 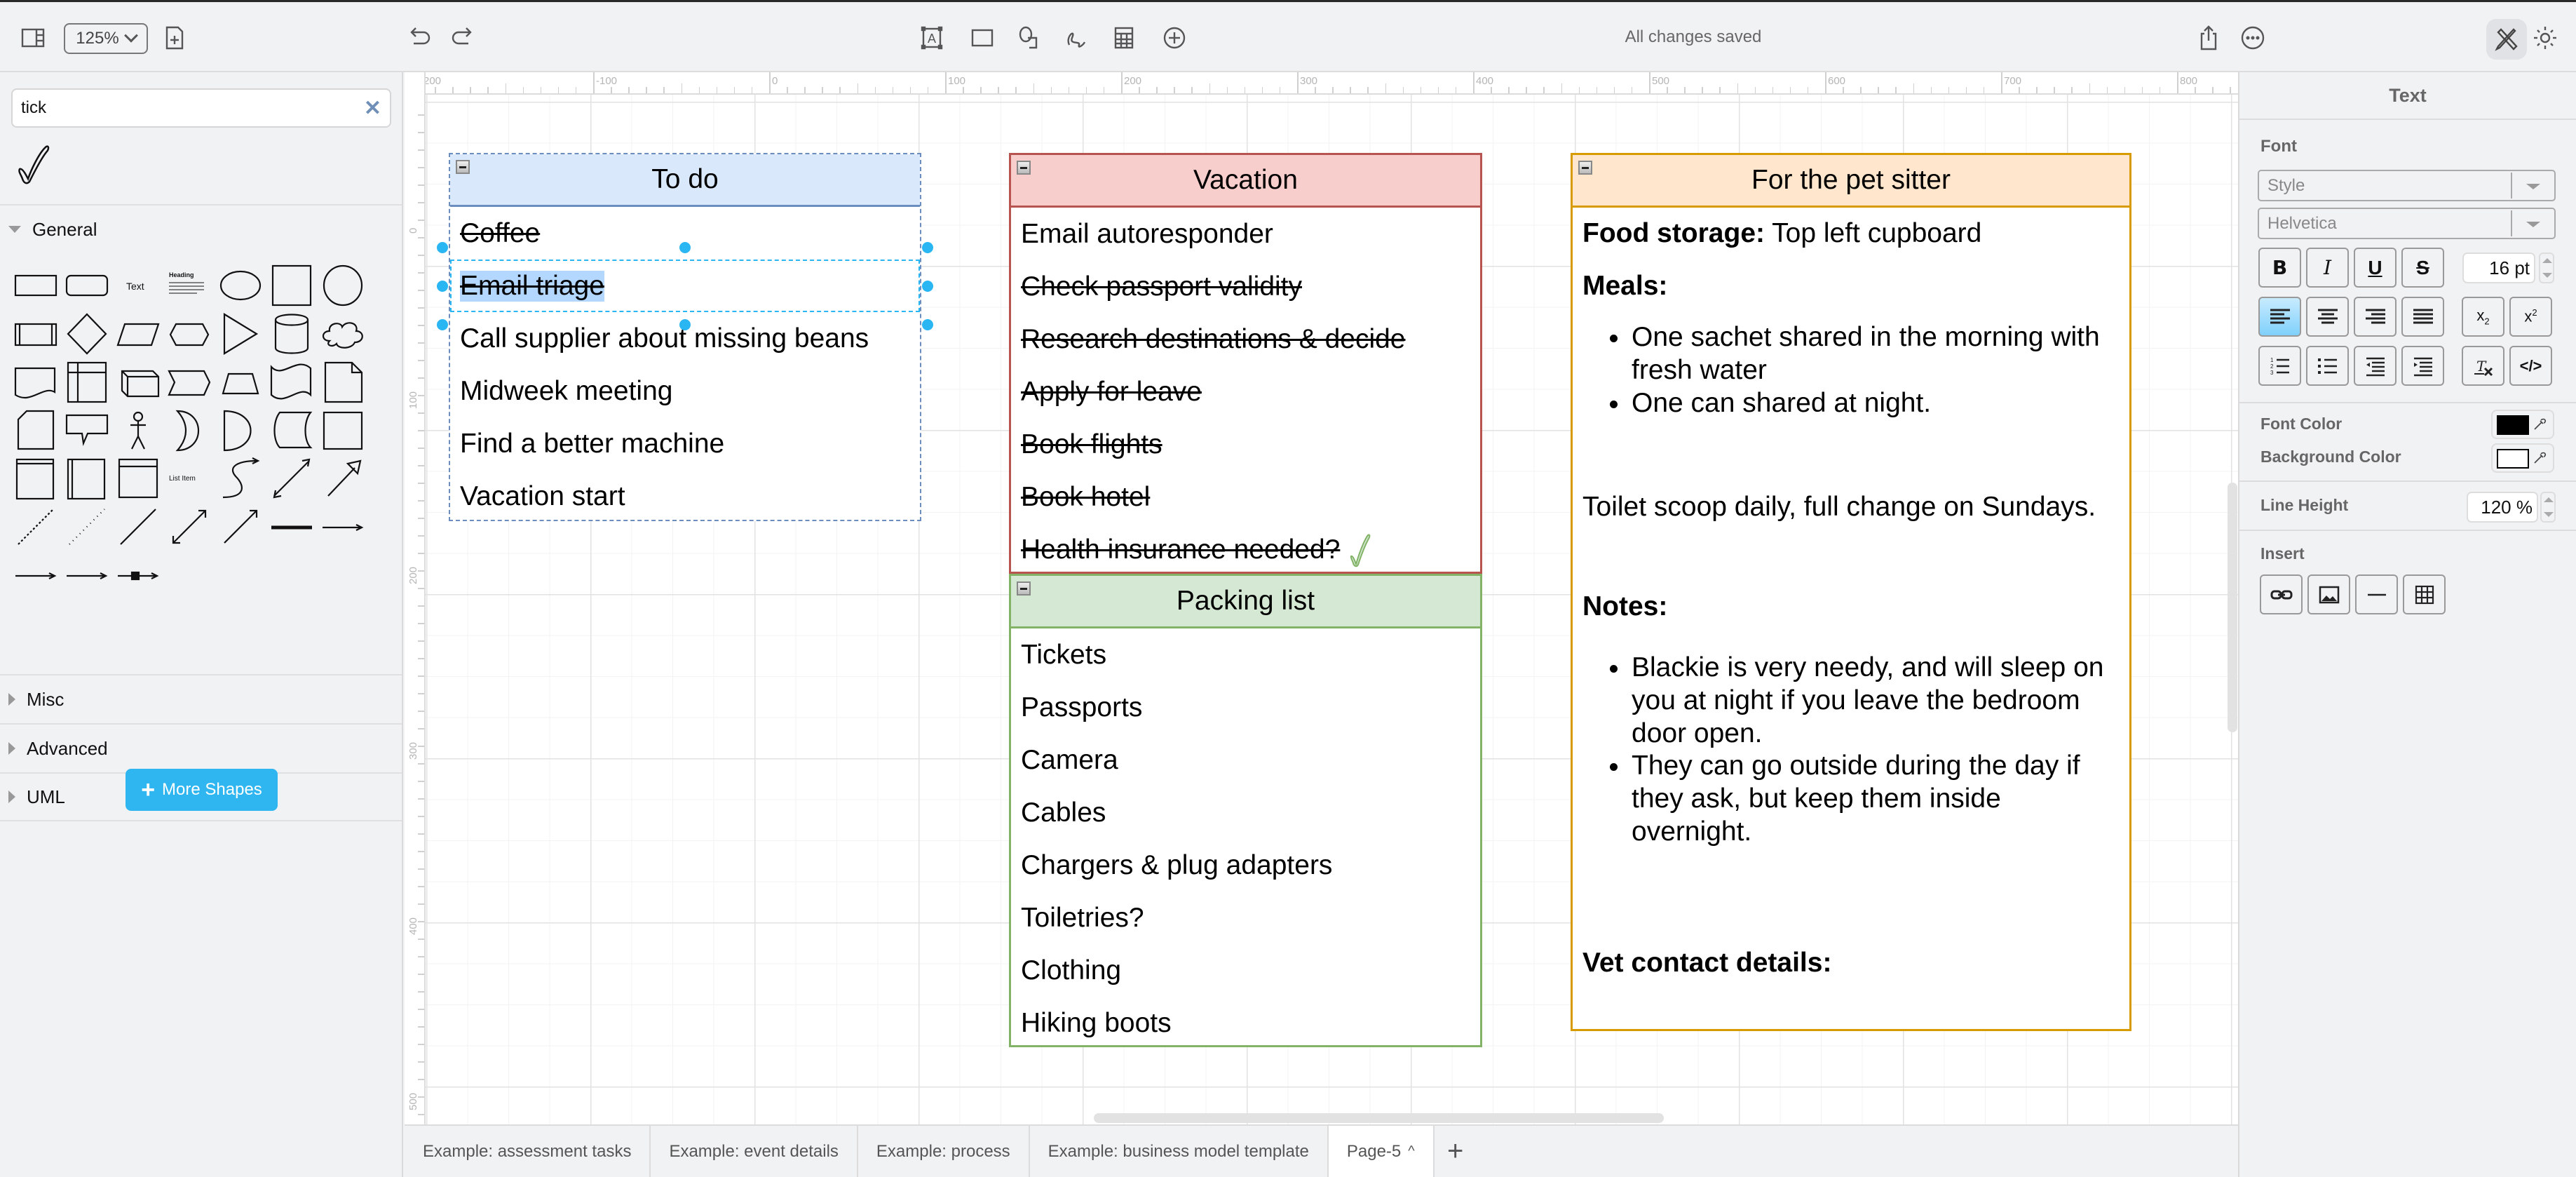 I want to click on insert-plus-icon, so click(x=1174, y=38).